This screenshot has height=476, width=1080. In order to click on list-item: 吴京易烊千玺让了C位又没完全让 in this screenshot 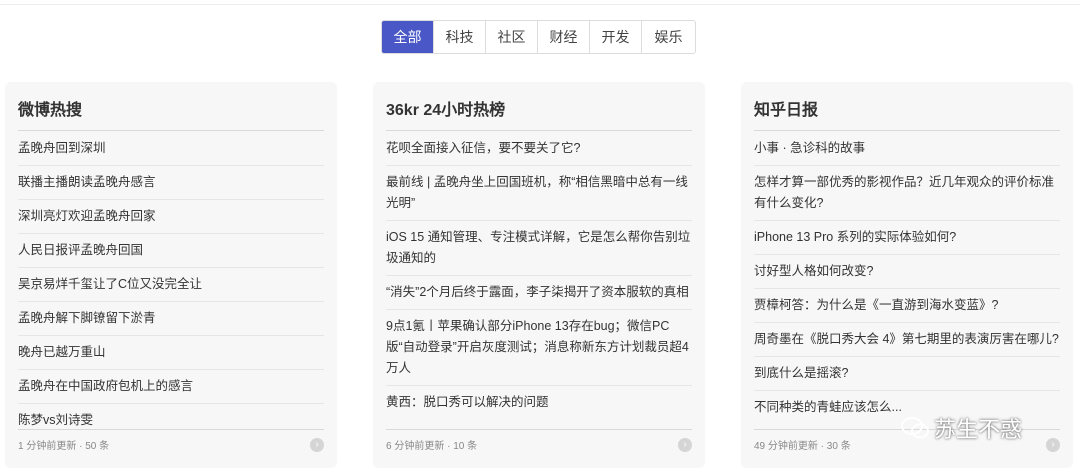, I will do `click(171, 285)`.